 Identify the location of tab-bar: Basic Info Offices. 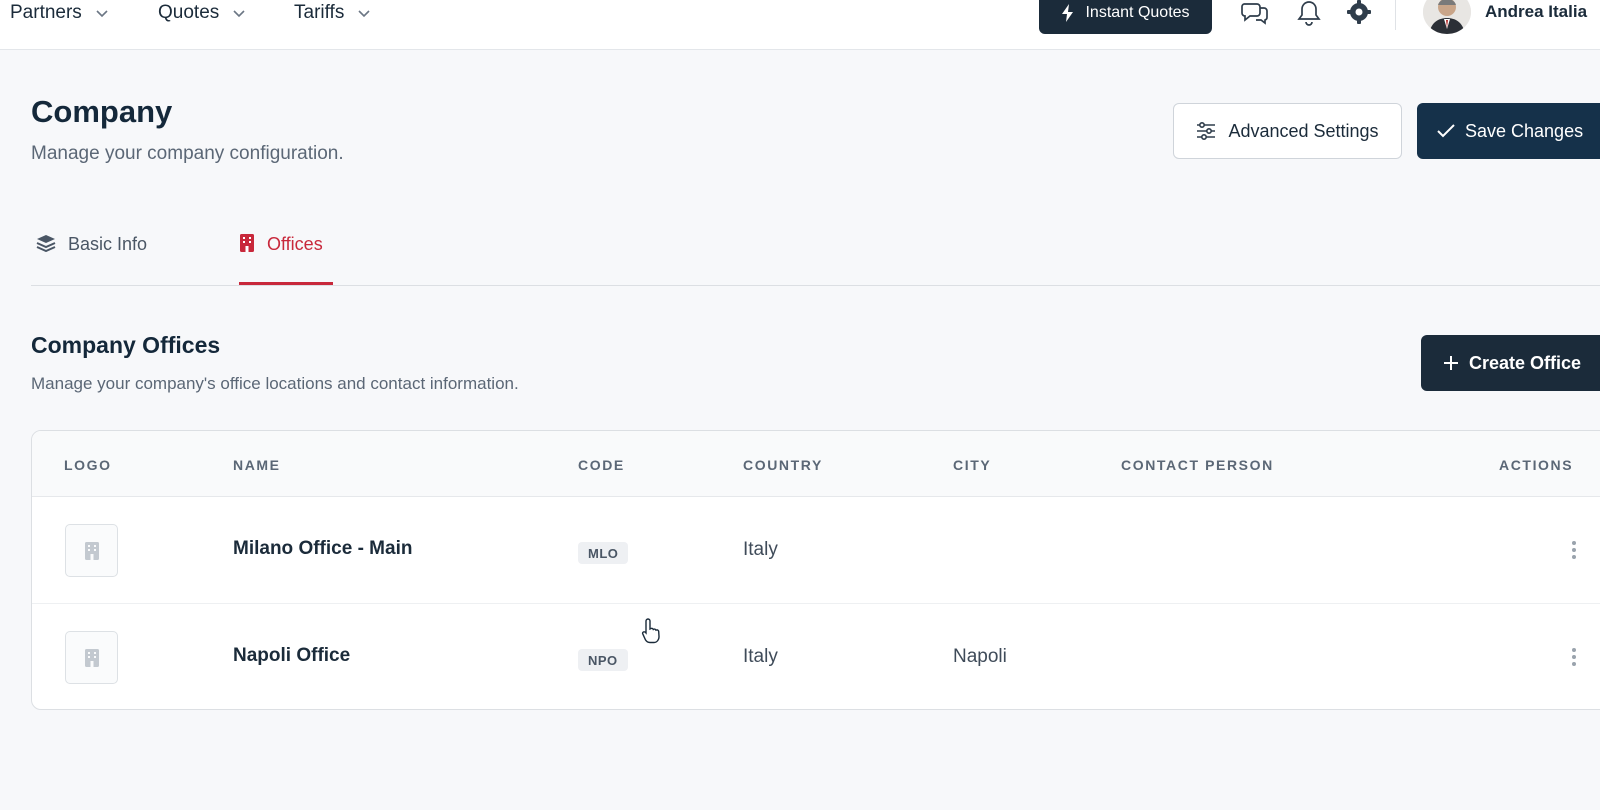
(815, 243).